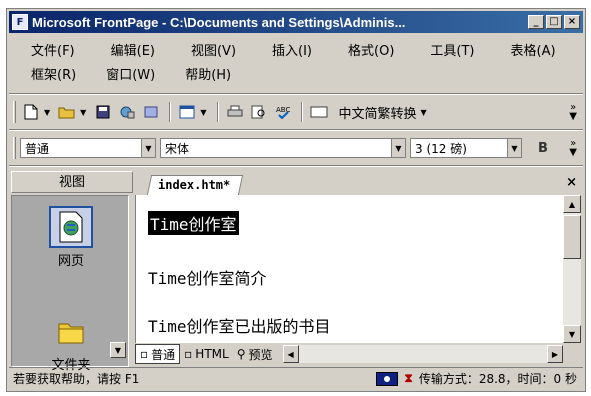 This screenshot has height=396, width=591. I want to click on menu-separator, so click(296, 94).